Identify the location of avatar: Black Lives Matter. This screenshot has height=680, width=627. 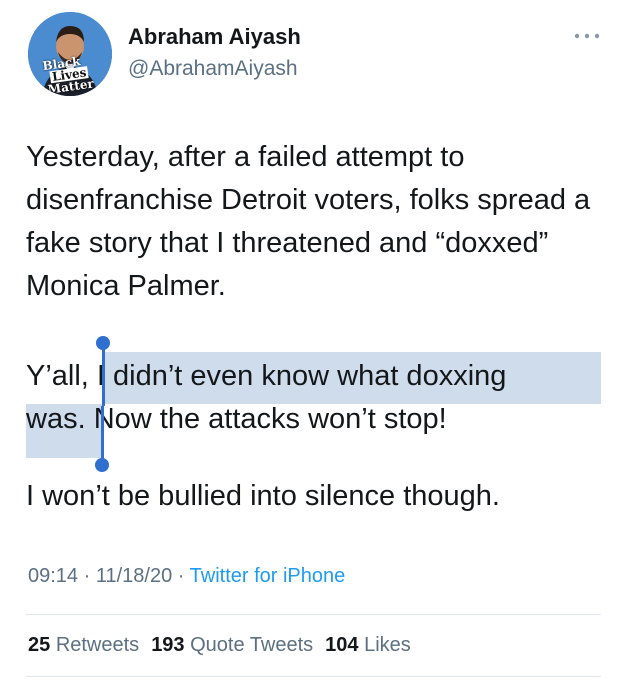
(70, 54).